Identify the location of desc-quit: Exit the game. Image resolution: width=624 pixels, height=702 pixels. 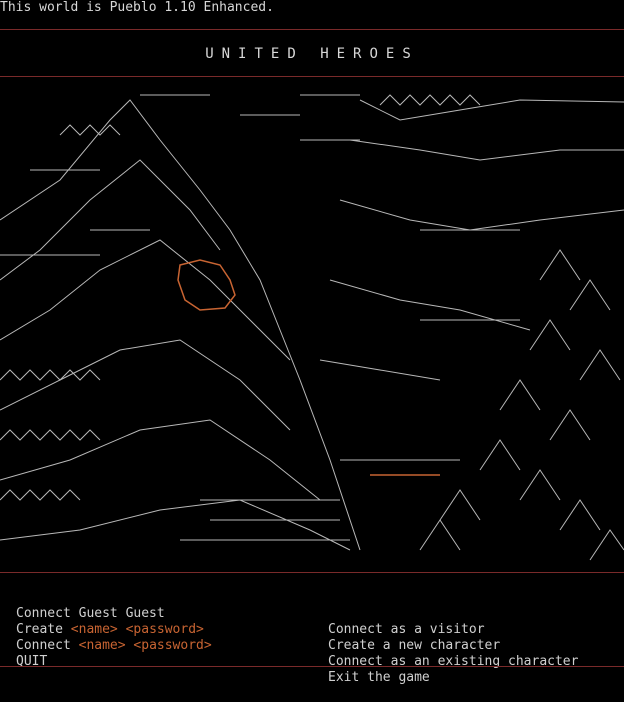
(379, 677).